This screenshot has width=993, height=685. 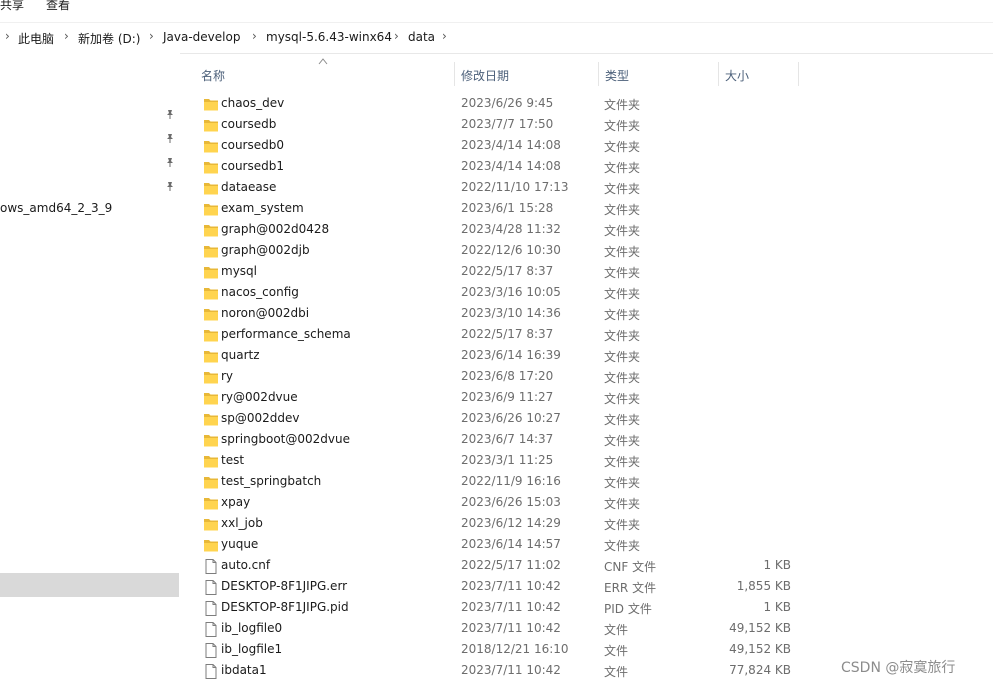 What do you see at coordinates (498, 524) in the screenshot?
I see `folder-row: xxl_job 2023/6/12 14:29 文件夹` at bounding box center [498, 524].